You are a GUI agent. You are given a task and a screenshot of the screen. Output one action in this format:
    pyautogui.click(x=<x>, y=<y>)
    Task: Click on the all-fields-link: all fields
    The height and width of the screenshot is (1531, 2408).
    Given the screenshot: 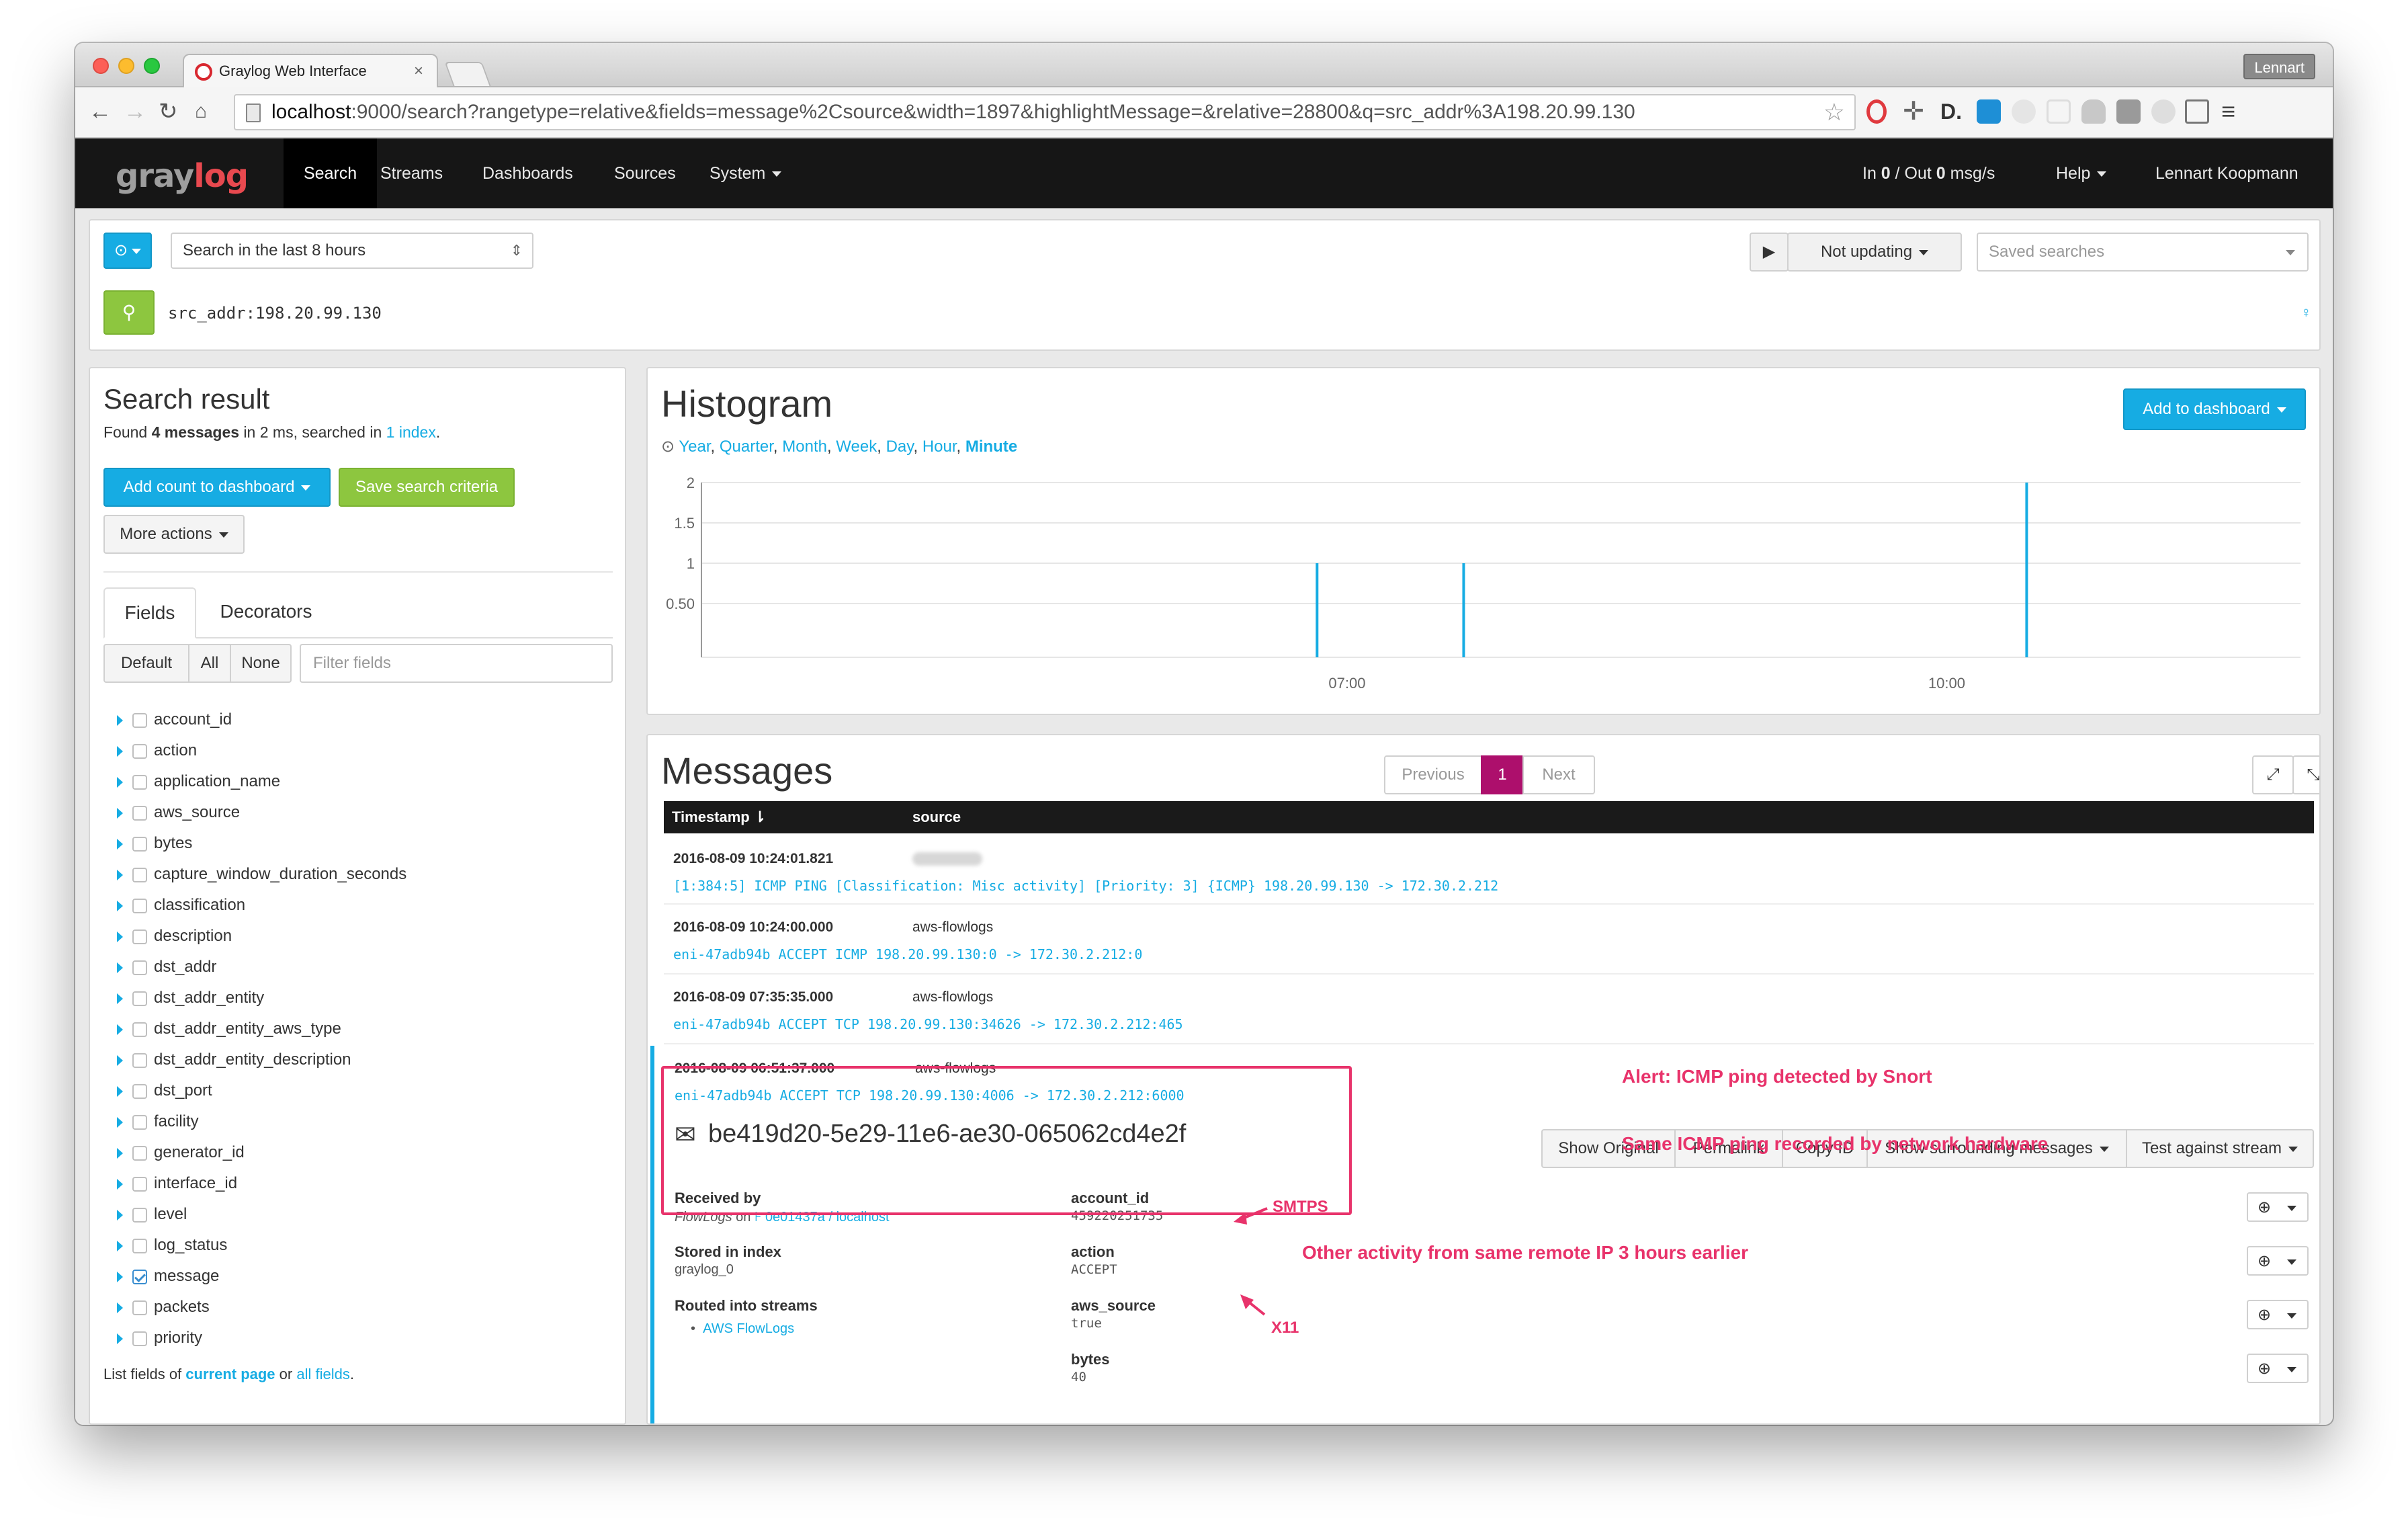 What is the action you would take?
    pyautogui.click(x=322, y=1374)
    